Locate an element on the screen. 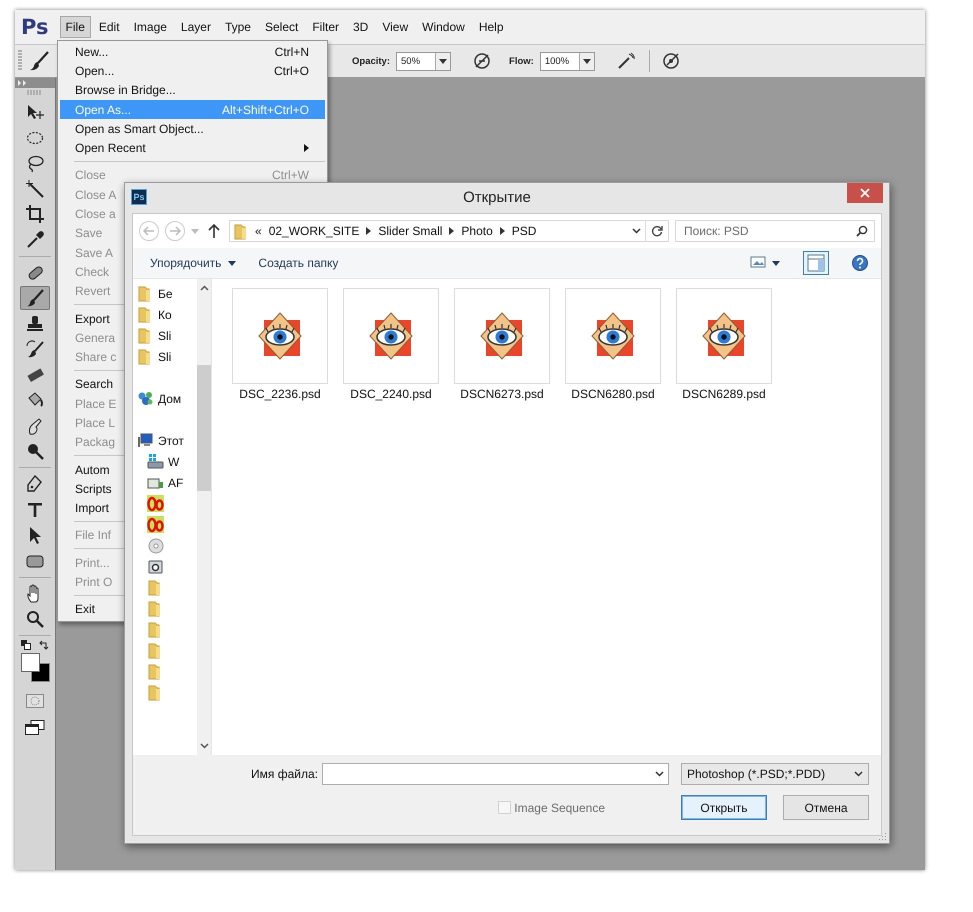 Image resolution: width=973 pixels, height=912 pixels. menu-item: Import is located at coordinates (92, 508).